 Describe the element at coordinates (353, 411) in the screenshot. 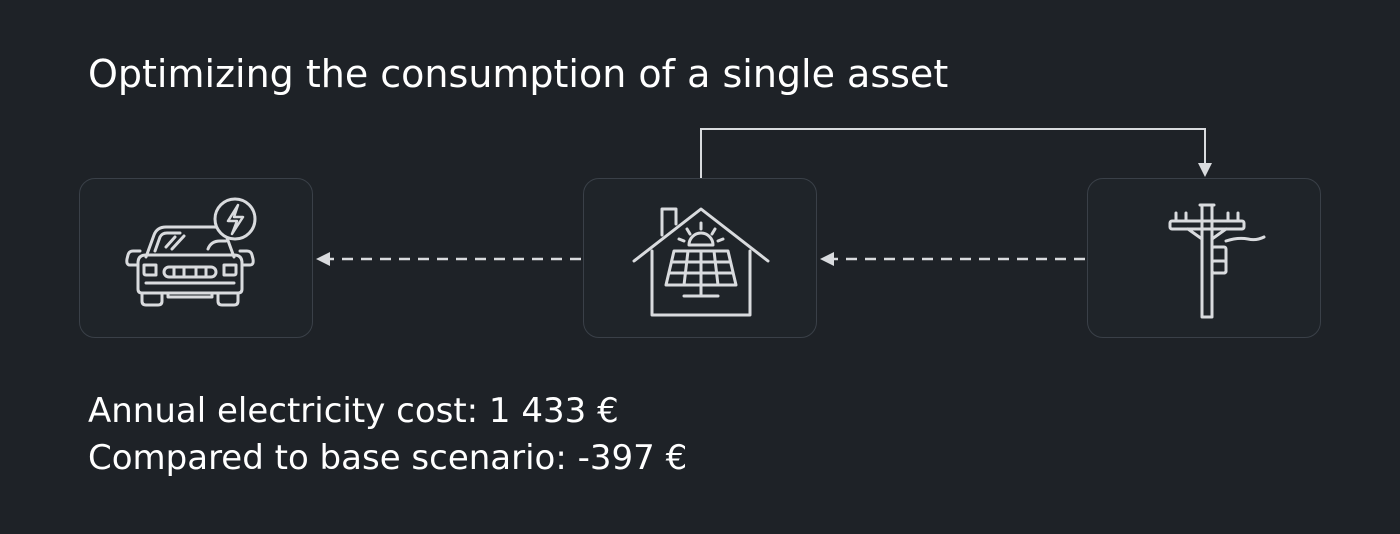

I see `annual-cost-text: Annual electricity cost: 1 433 €` at that location.